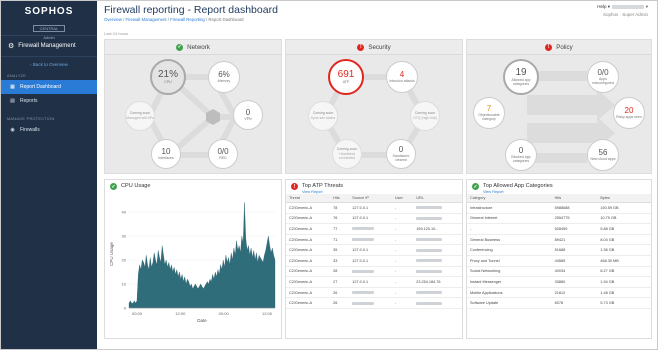 The image size is (658, 350). I want to click on table-cell: 1.36 GB, so click(624, 250).